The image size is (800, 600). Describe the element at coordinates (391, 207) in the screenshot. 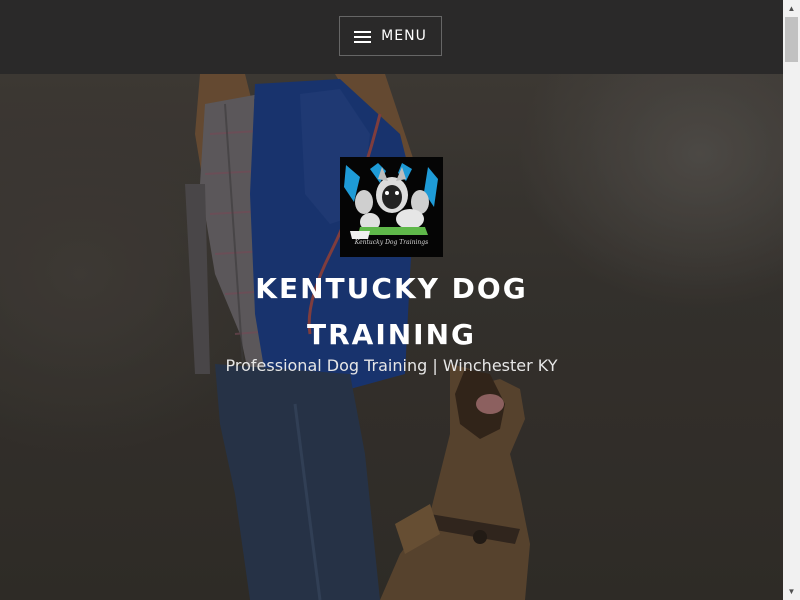

I see `logo: Kentucky Dog Trainings` at that location.